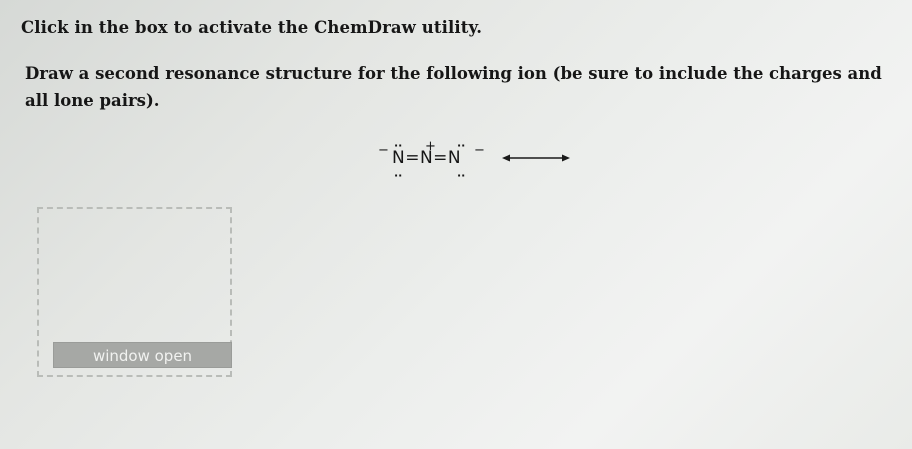 The width and height of the screenshot is (912, 449). What do you see at coordinates (427, 158) in the screenshot?
I see `azide-formula: N=N=N` at bounding box center [427, 158].